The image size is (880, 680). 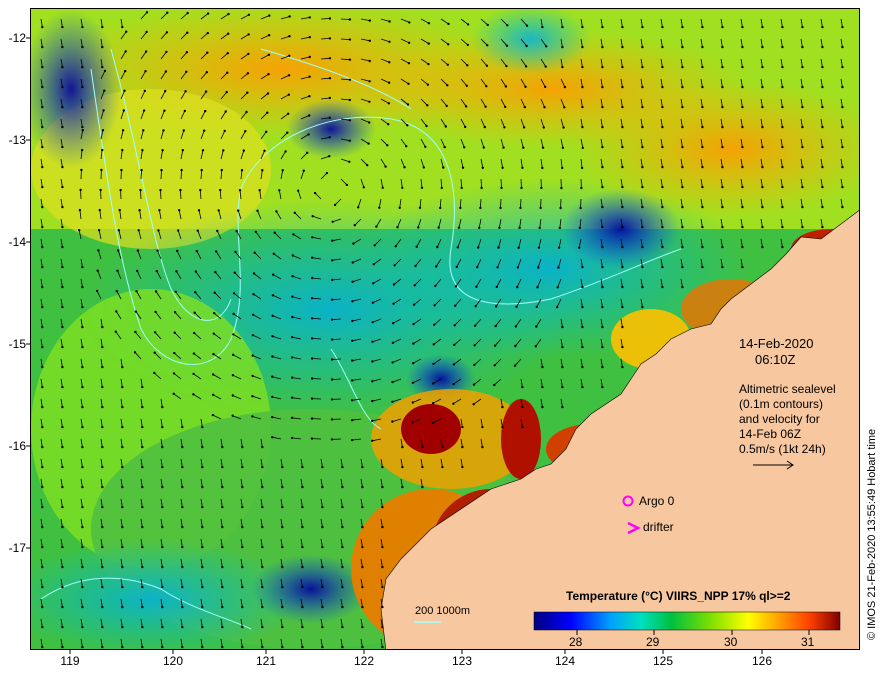 I want to click on colorbar-tick-label: 31, so click(x=808, y=642).